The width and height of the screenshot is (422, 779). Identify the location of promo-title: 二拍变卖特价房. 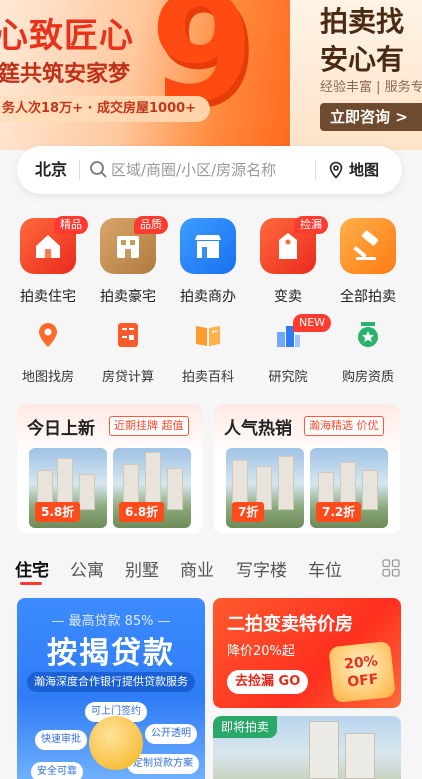
(290, 624).